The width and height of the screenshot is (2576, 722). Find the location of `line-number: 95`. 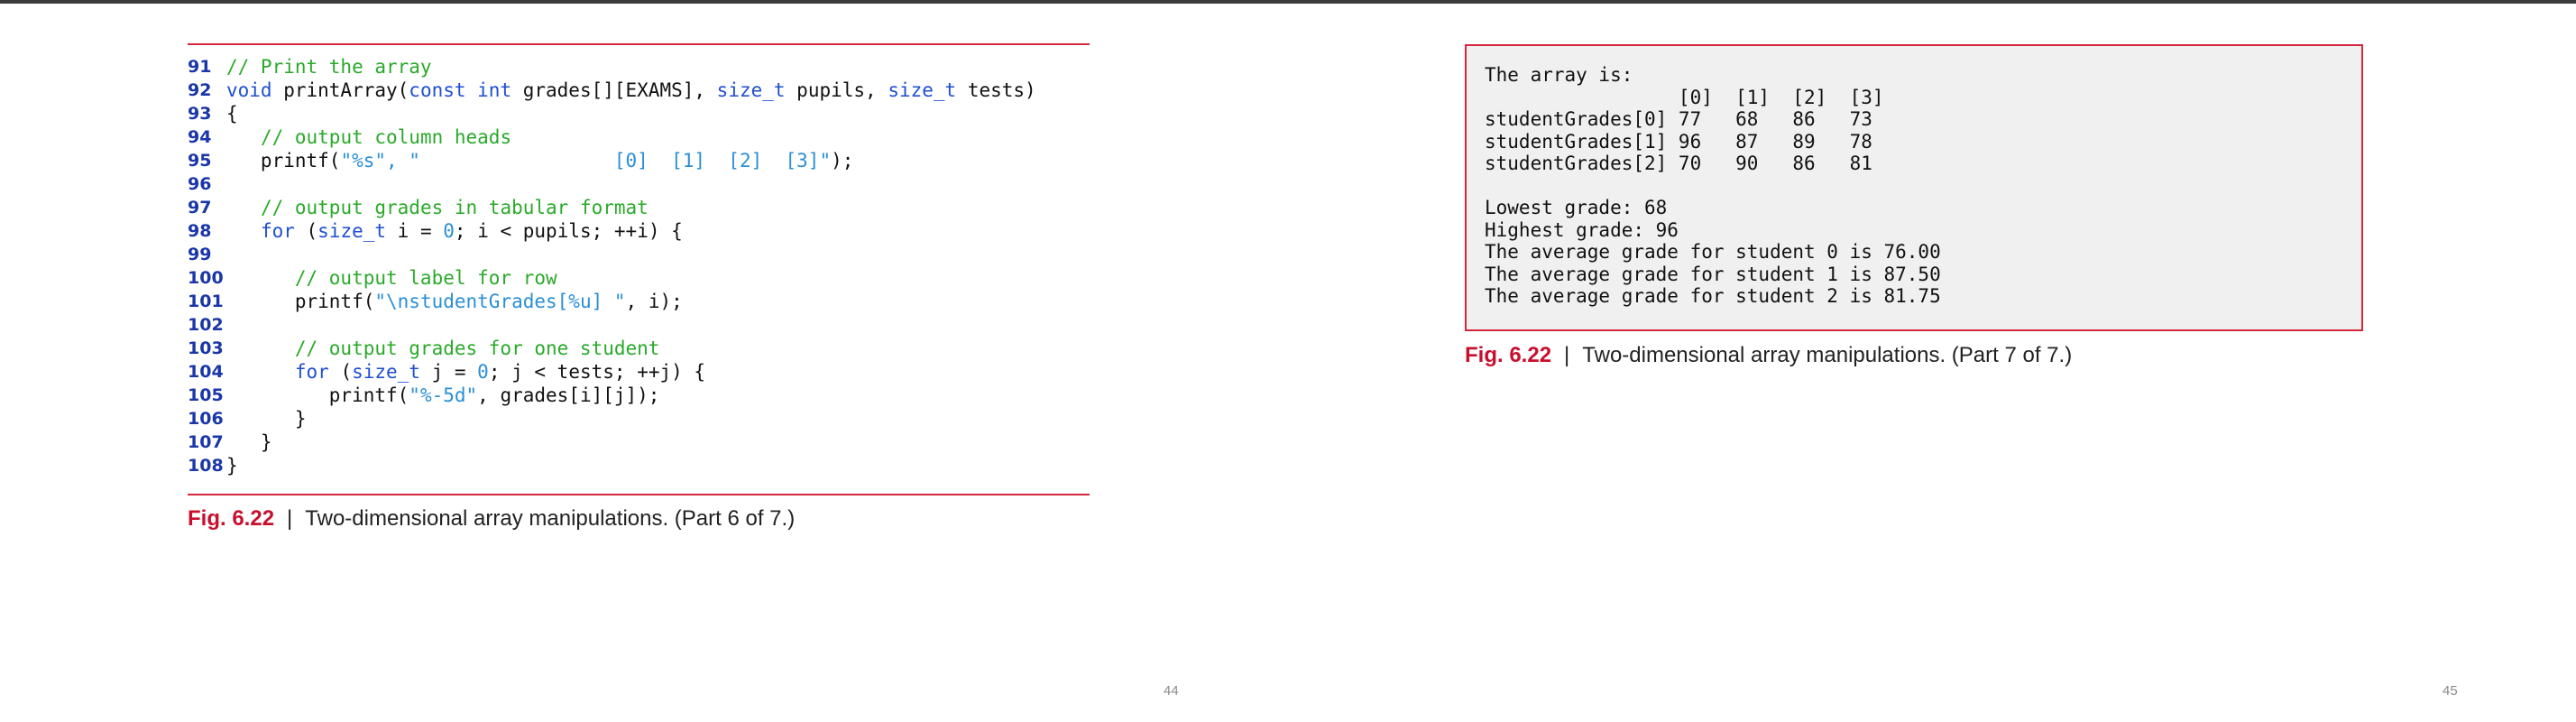

line-number: 95 is located at coordinates (200, 161).